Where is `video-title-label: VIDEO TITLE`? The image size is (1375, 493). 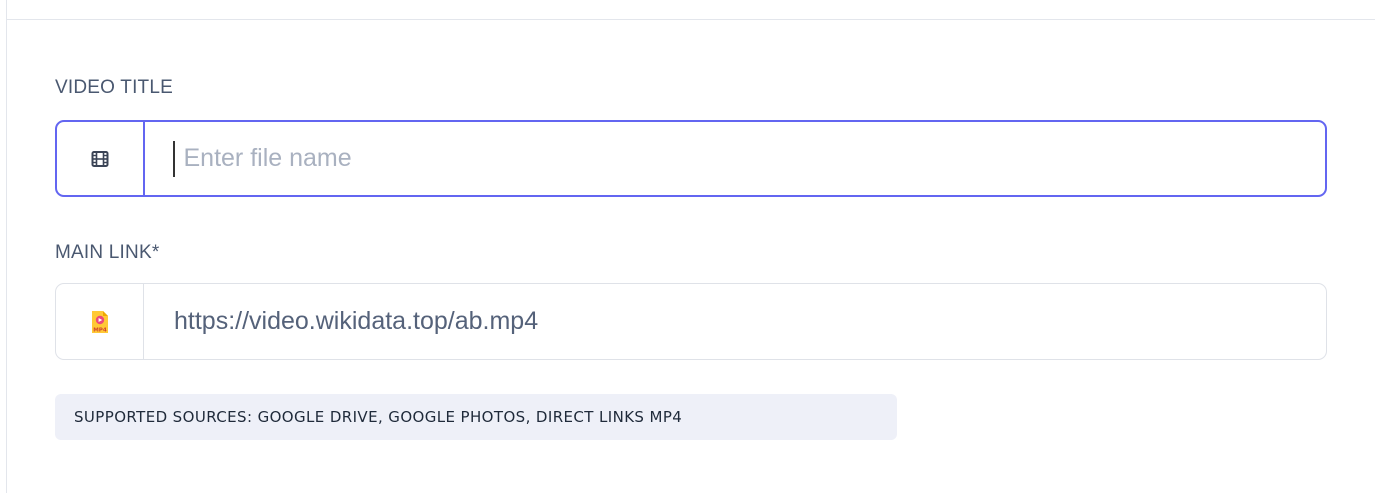
video-title-label: VIDEO TITLE is located at coordinates (114, 87).